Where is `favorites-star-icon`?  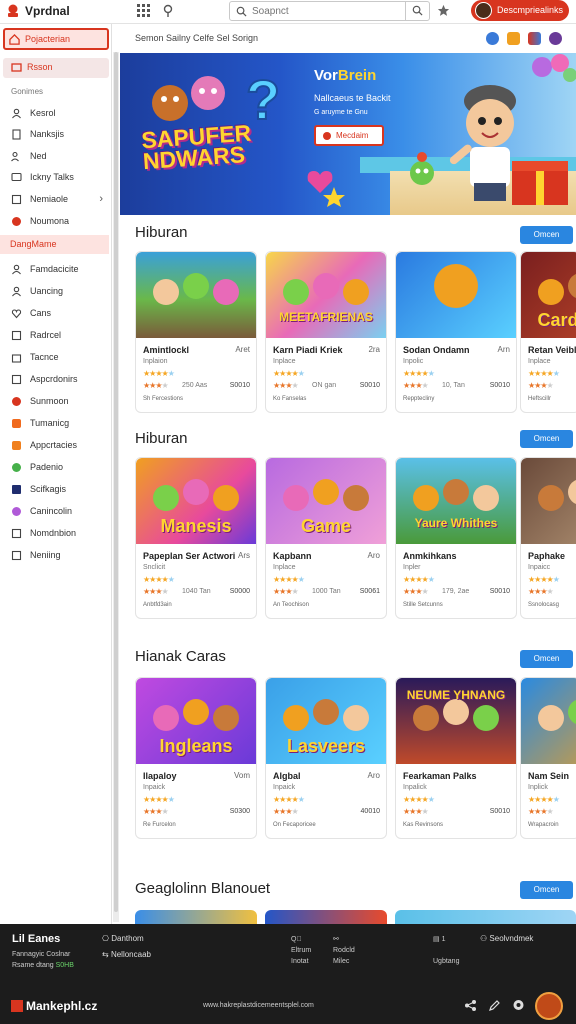
favorites-star-icon is located at coordinates (443, 10).